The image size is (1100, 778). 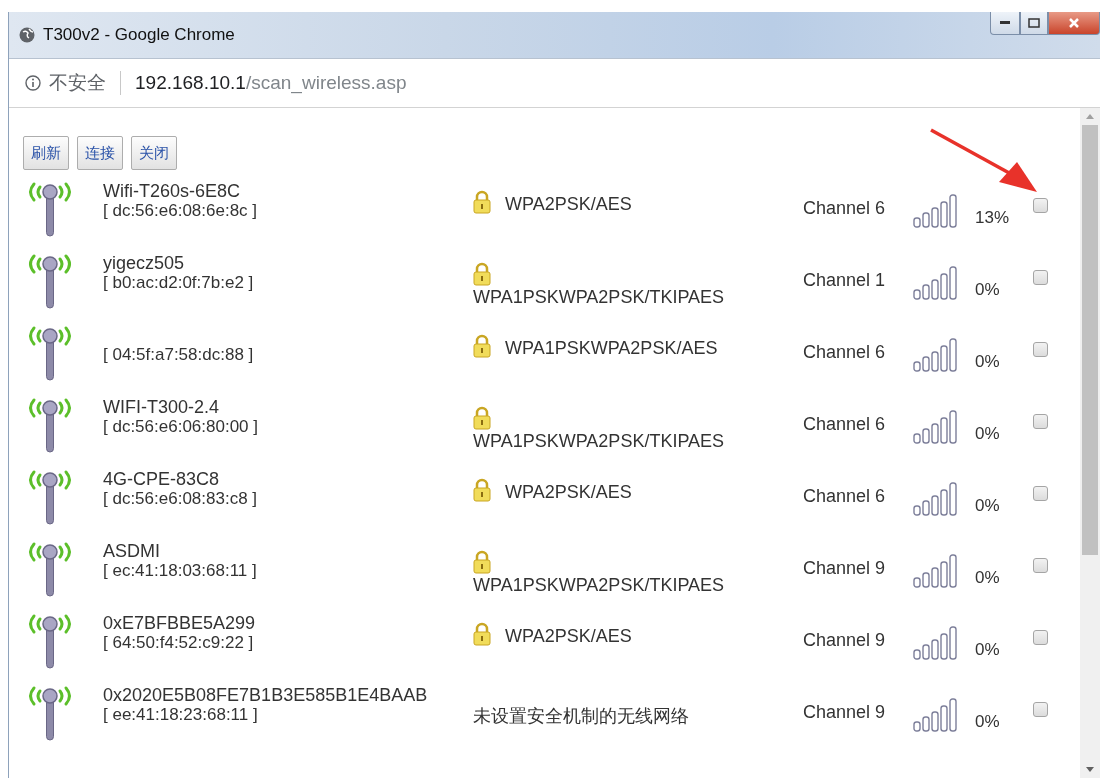 I want to click on mac-address: [ dc:56:e6:08:6e:8c ], so click(x=181, y=210).